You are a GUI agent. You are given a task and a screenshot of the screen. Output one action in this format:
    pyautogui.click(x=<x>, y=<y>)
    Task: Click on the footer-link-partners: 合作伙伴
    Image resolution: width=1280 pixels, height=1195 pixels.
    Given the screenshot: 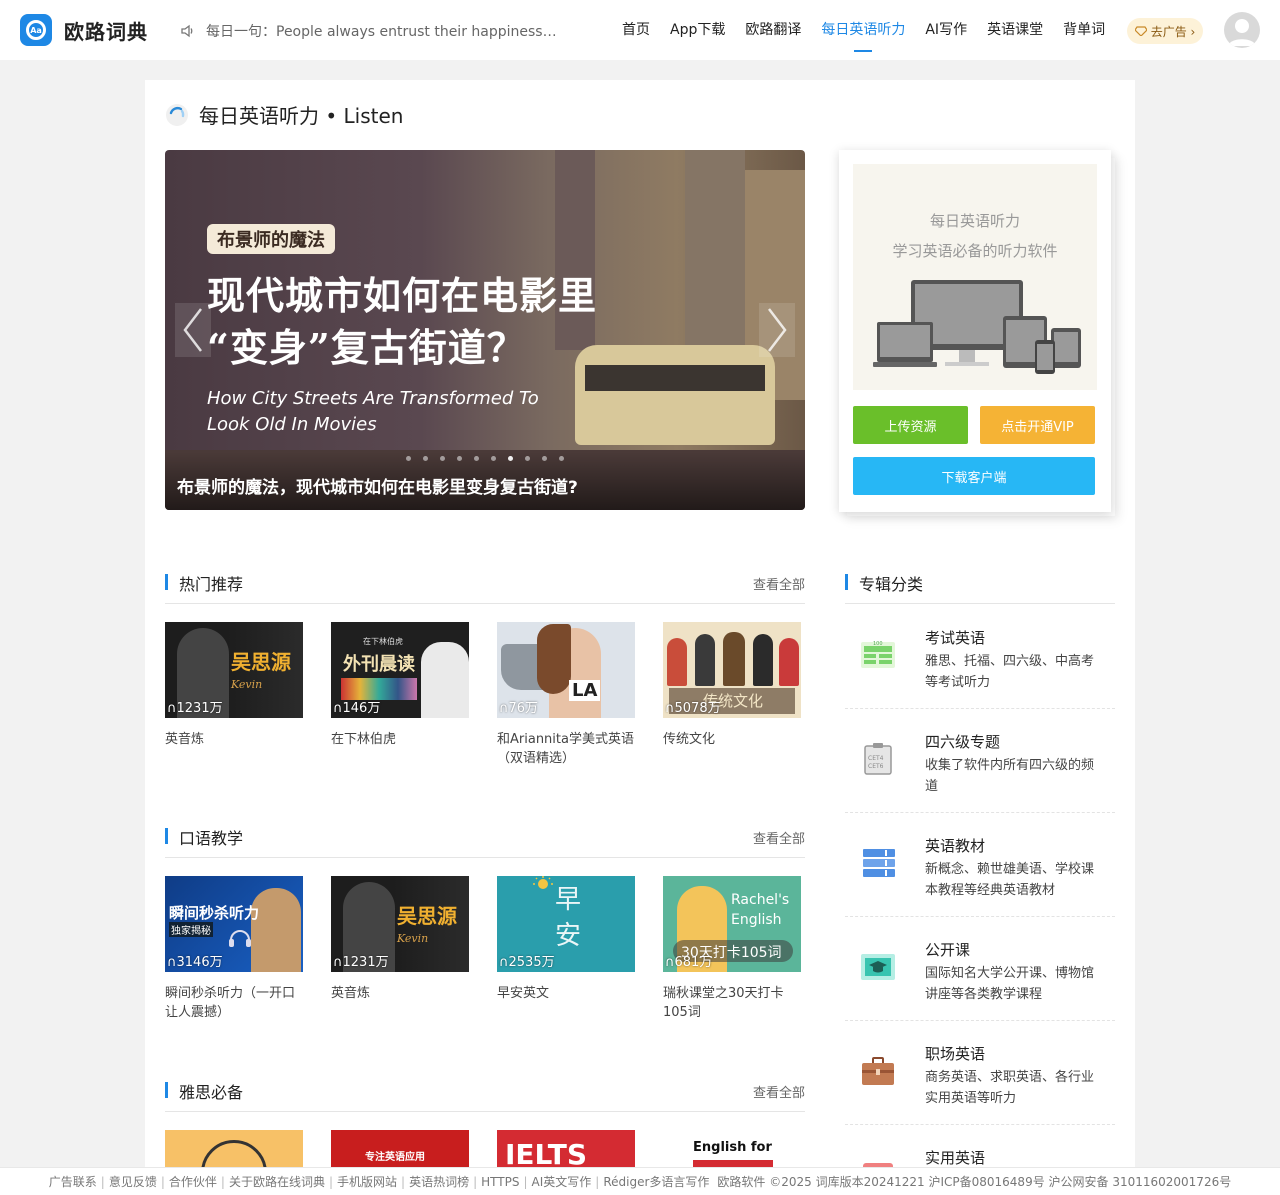 What is the action you would take?
    pyautogui.click(x=193, y=1181)
    